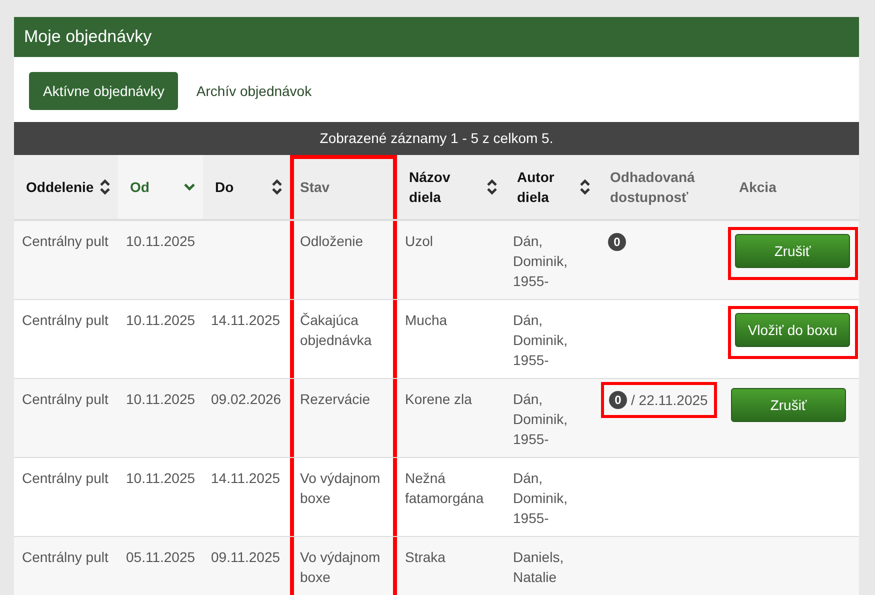 This screenshot has width=875, height=595. What do you see at coordinates (335, 399) in the screenshot?
I see `table-cell: Rezervácie` at bounding box center [335, 399].